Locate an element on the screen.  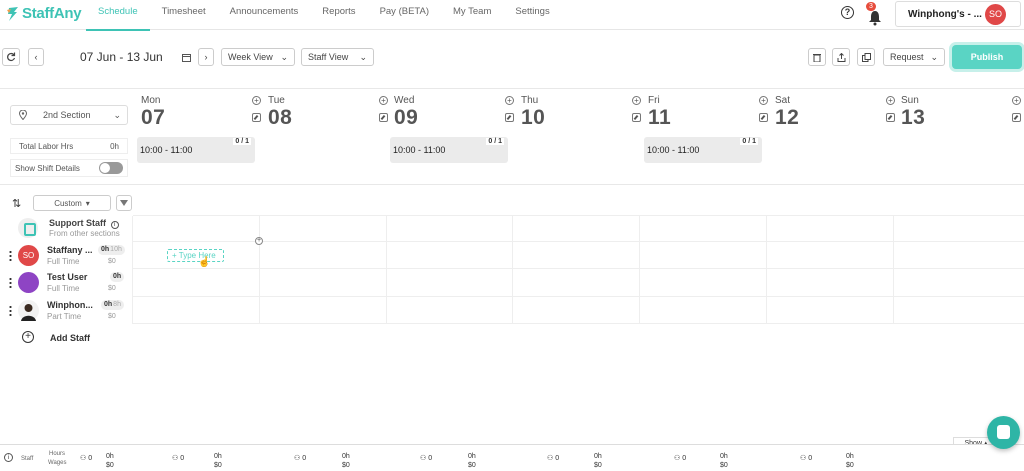
nav-pay: Pay (BETA) is located at coordinates (404, 15).